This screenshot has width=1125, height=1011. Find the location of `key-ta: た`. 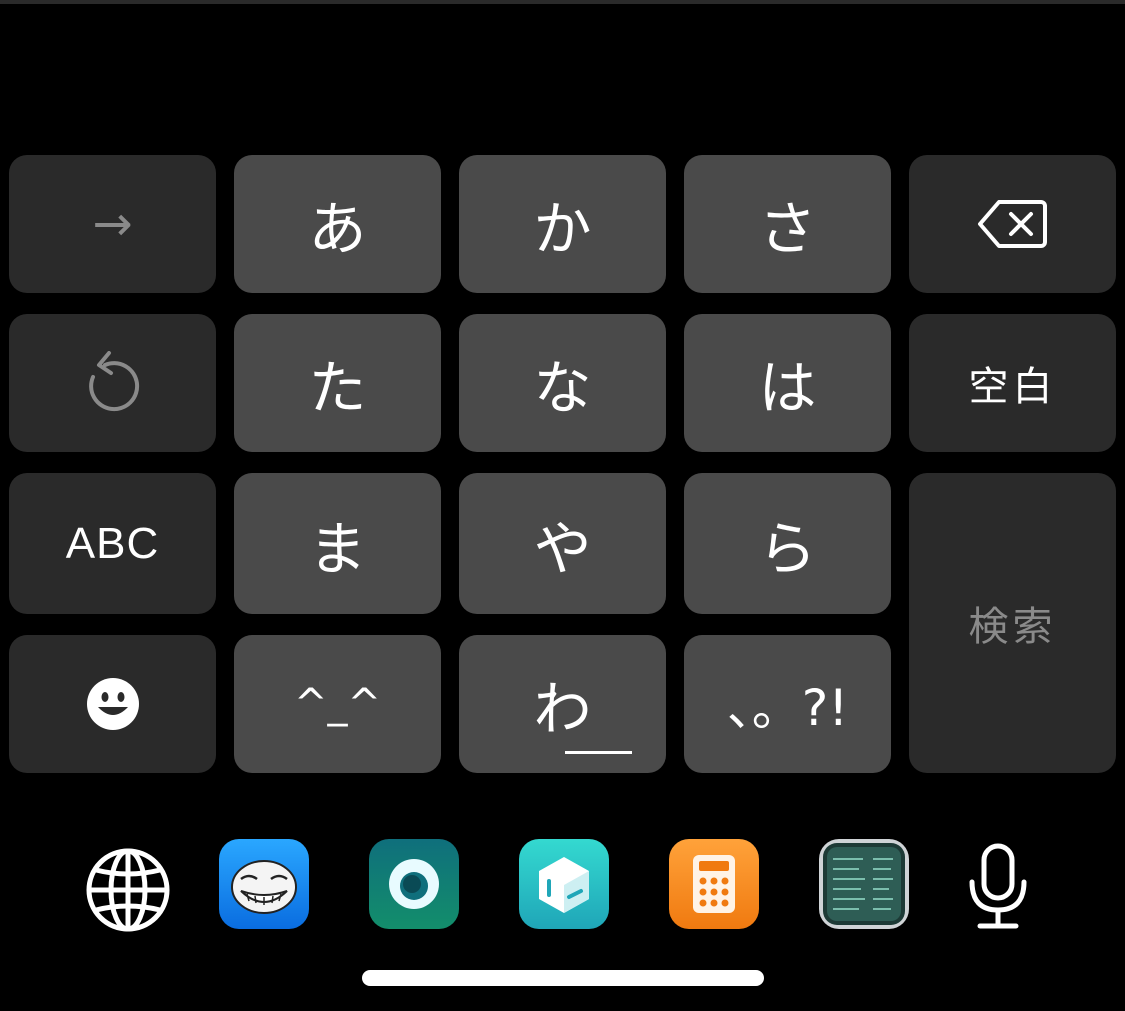

key-ta: た is located at coordinates (337, 383).